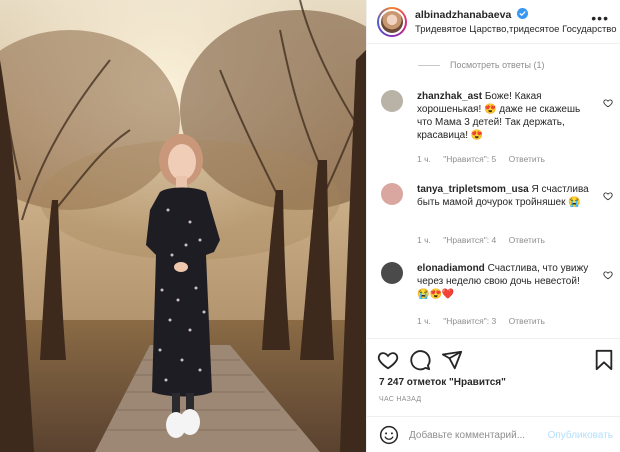 This screenshot has height=452, width=620. I want to click on avatar, so click(392, 22).